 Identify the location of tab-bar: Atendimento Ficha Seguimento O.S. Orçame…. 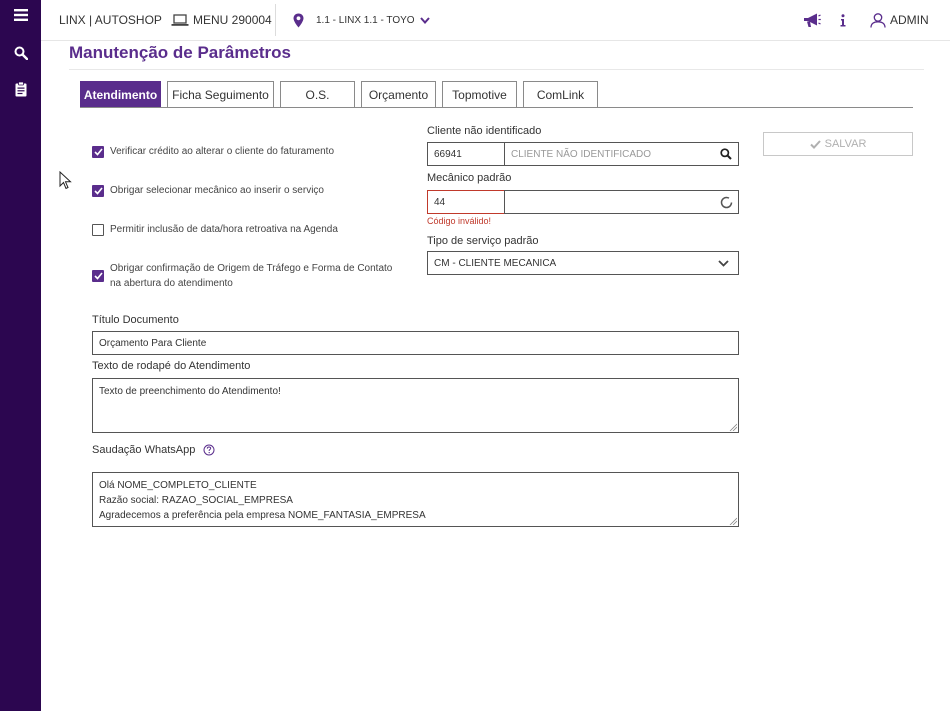
(496, 94).